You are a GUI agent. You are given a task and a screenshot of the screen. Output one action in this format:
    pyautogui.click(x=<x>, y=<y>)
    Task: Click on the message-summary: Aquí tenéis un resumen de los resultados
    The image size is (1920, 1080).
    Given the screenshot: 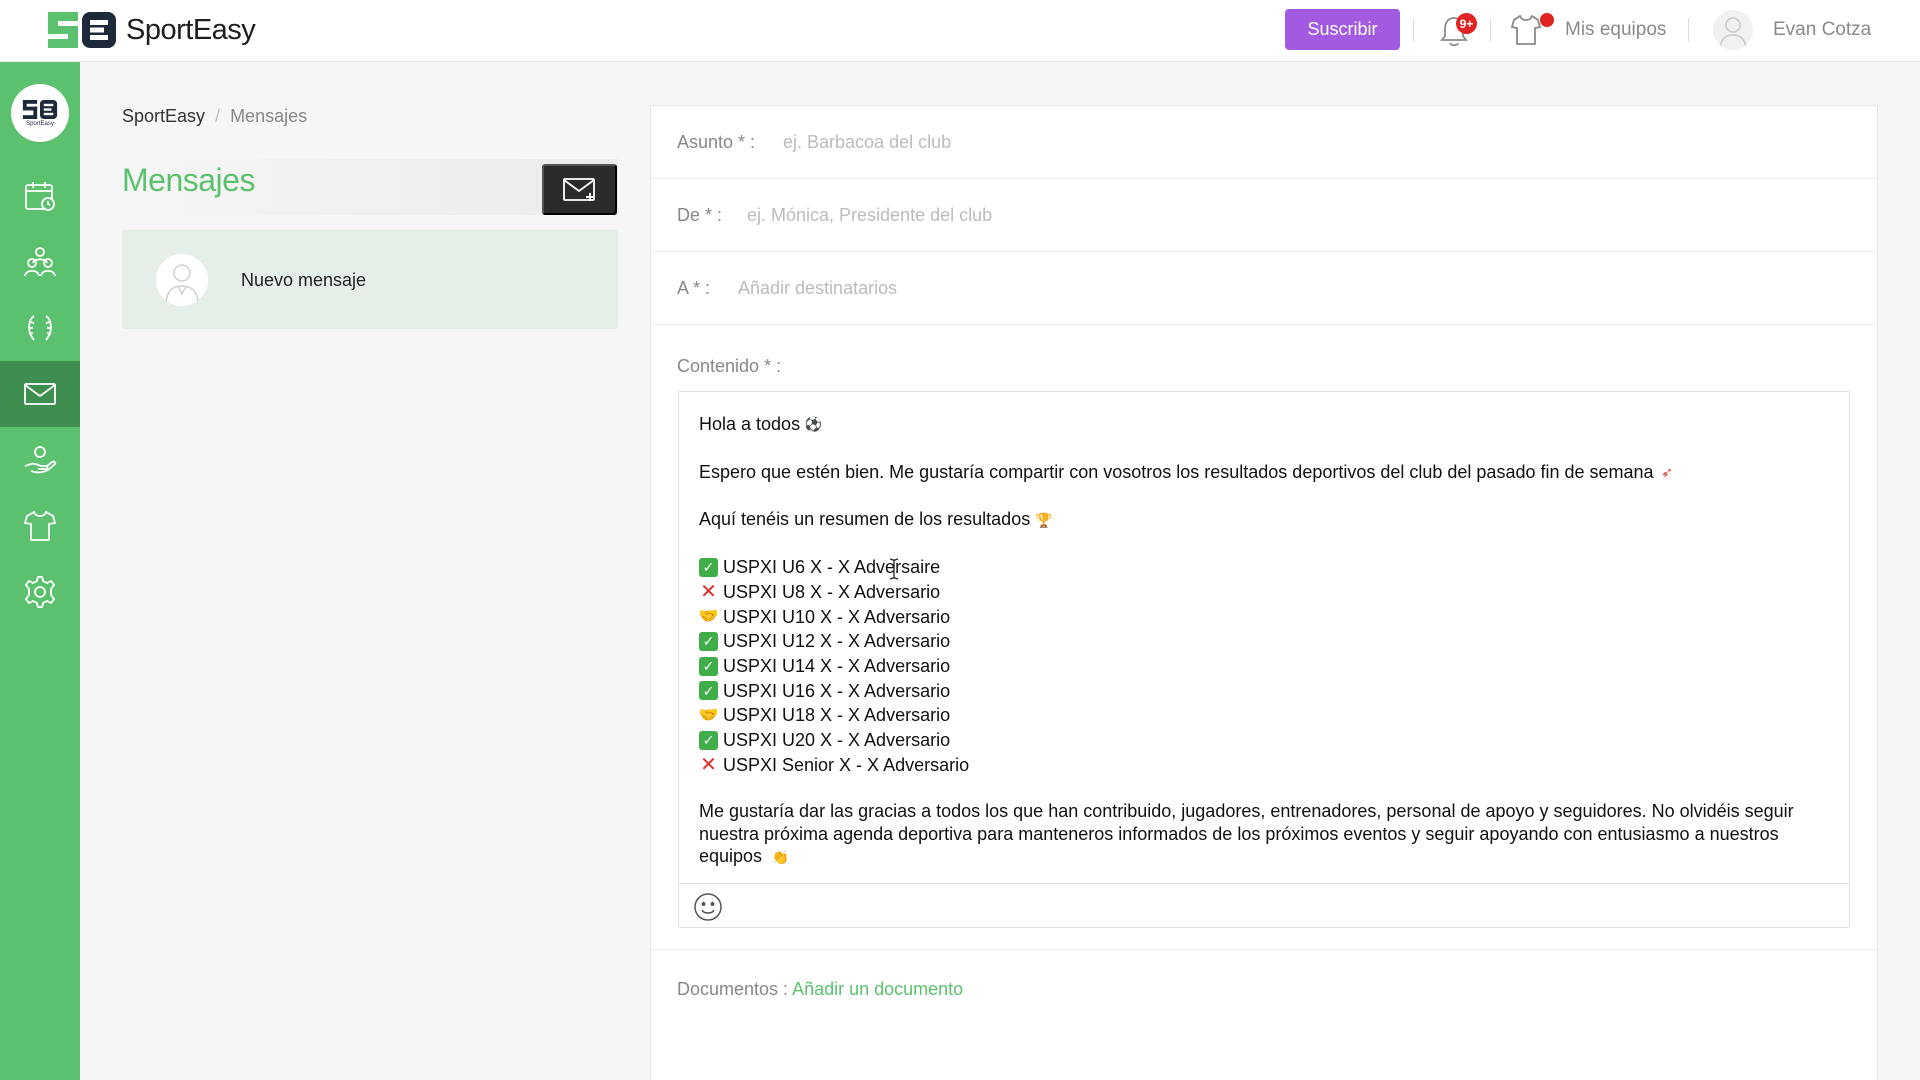 What is the action you would take?
    pyautogui.click(x=865, y=519)
    